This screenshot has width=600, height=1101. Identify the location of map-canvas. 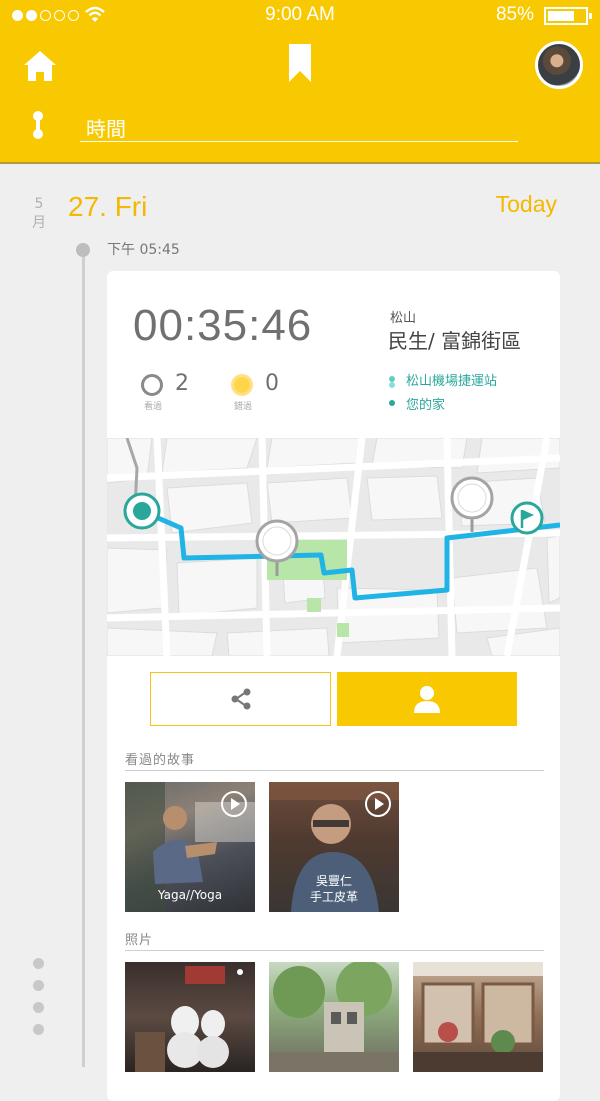
(333, 547).